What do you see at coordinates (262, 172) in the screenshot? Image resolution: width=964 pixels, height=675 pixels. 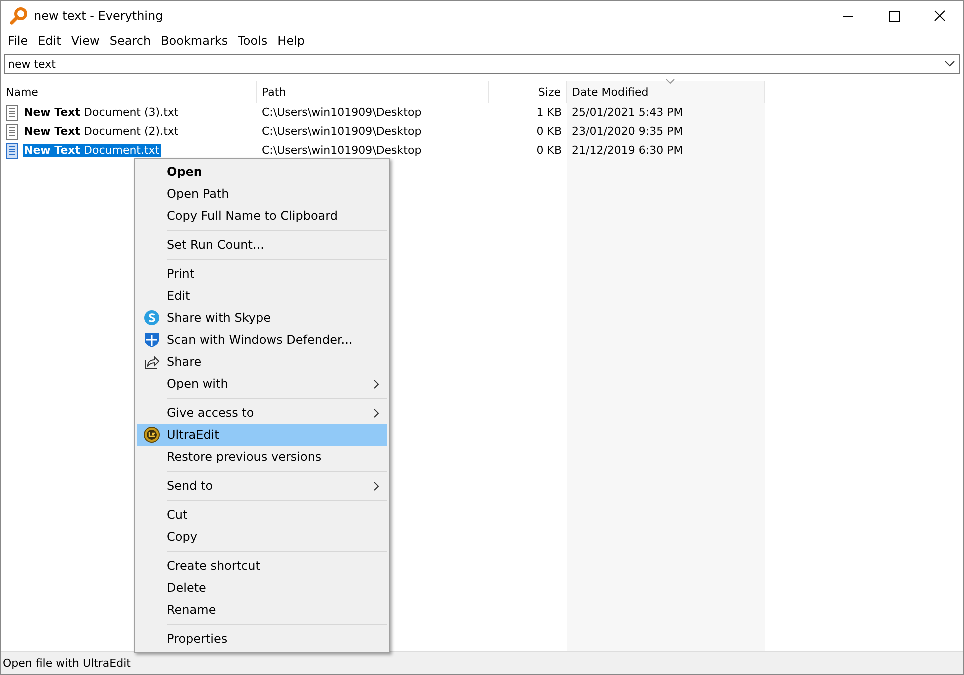 I see `menu-item: Open` at bounding box center [262, 172].